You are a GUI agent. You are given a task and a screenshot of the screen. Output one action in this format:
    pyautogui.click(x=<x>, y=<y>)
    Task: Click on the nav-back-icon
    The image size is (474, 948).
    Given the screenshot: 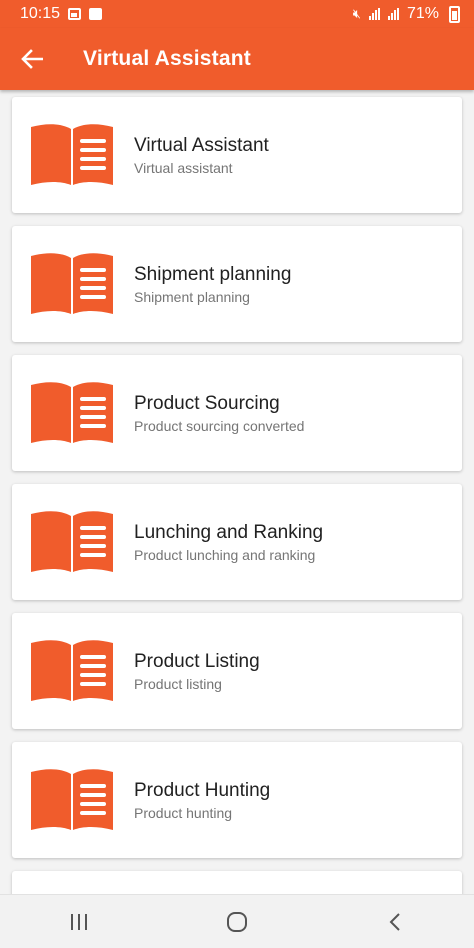 What is the action you would take?
    pyautogui.click(x=394, y=921)
    